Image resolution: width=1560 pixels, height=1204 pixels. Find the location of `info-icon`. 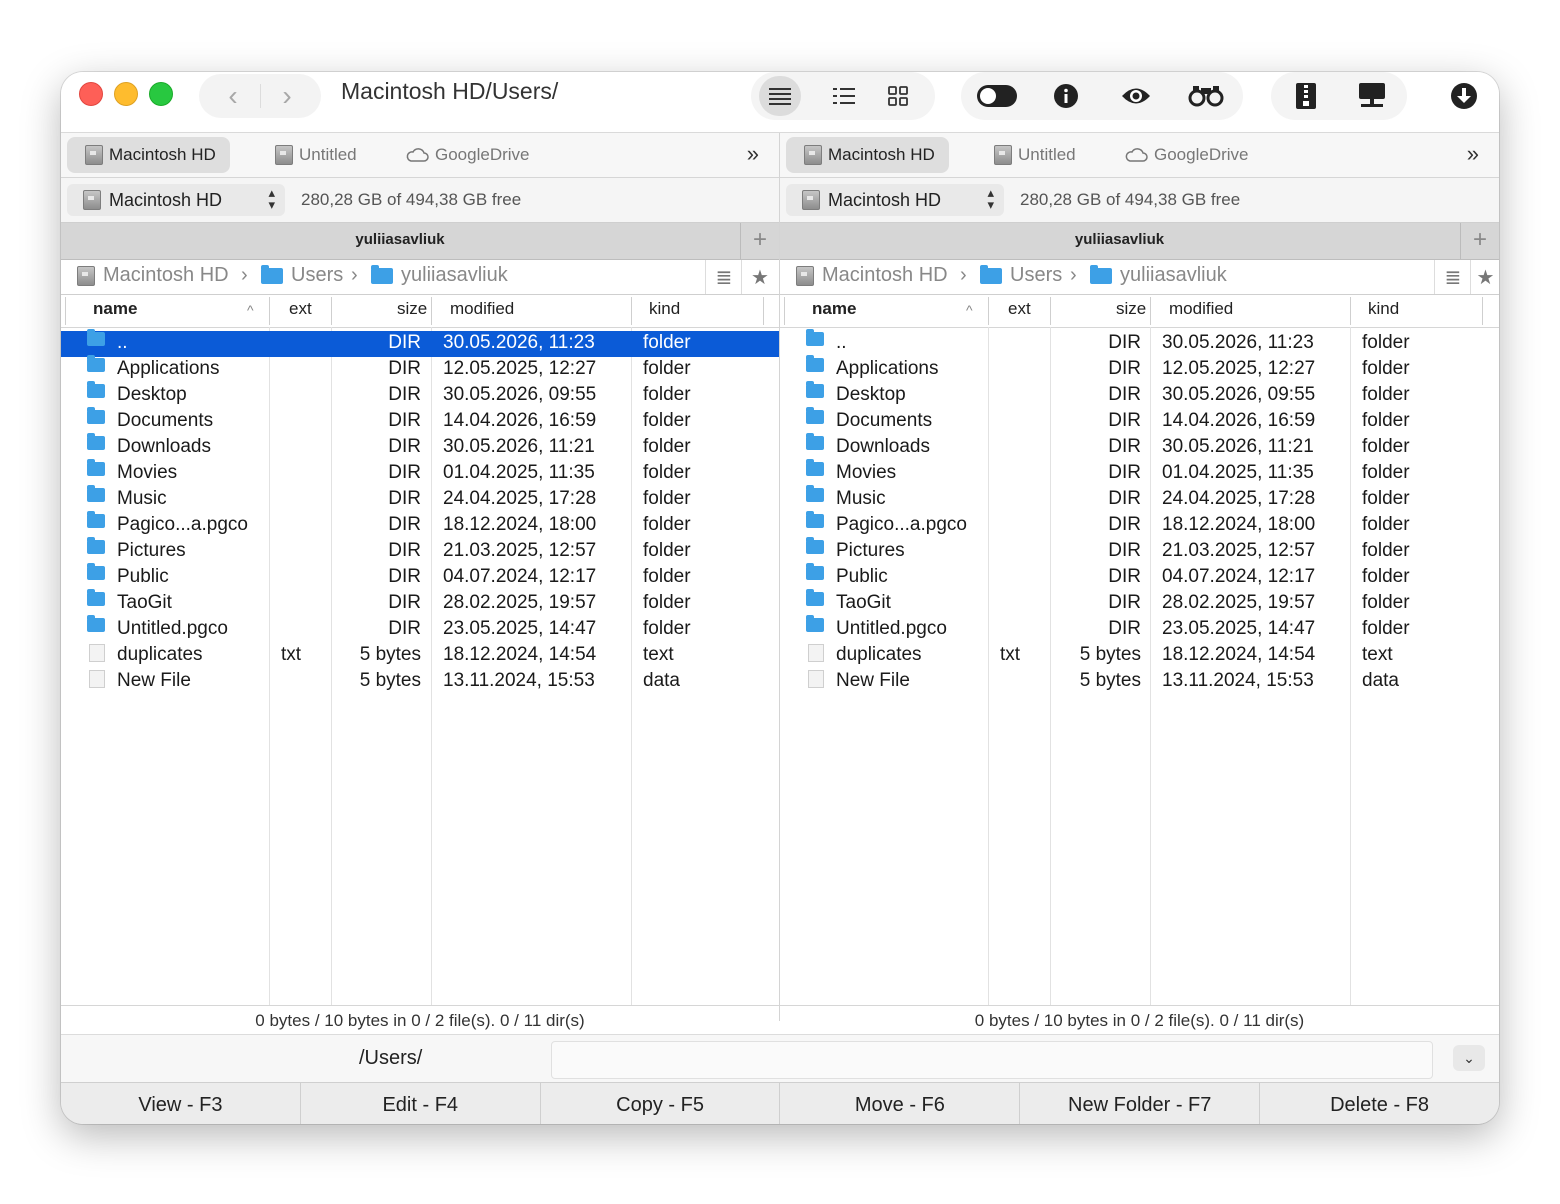

info-icon is located at coordinates (1066, 96).